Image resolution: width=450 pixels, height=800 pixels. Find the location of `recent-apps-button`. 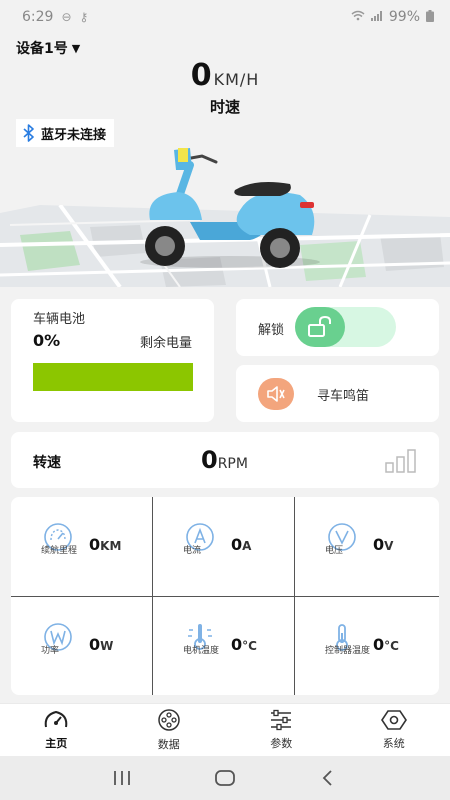

recent-apps-button is located at coordinates (122, 778).